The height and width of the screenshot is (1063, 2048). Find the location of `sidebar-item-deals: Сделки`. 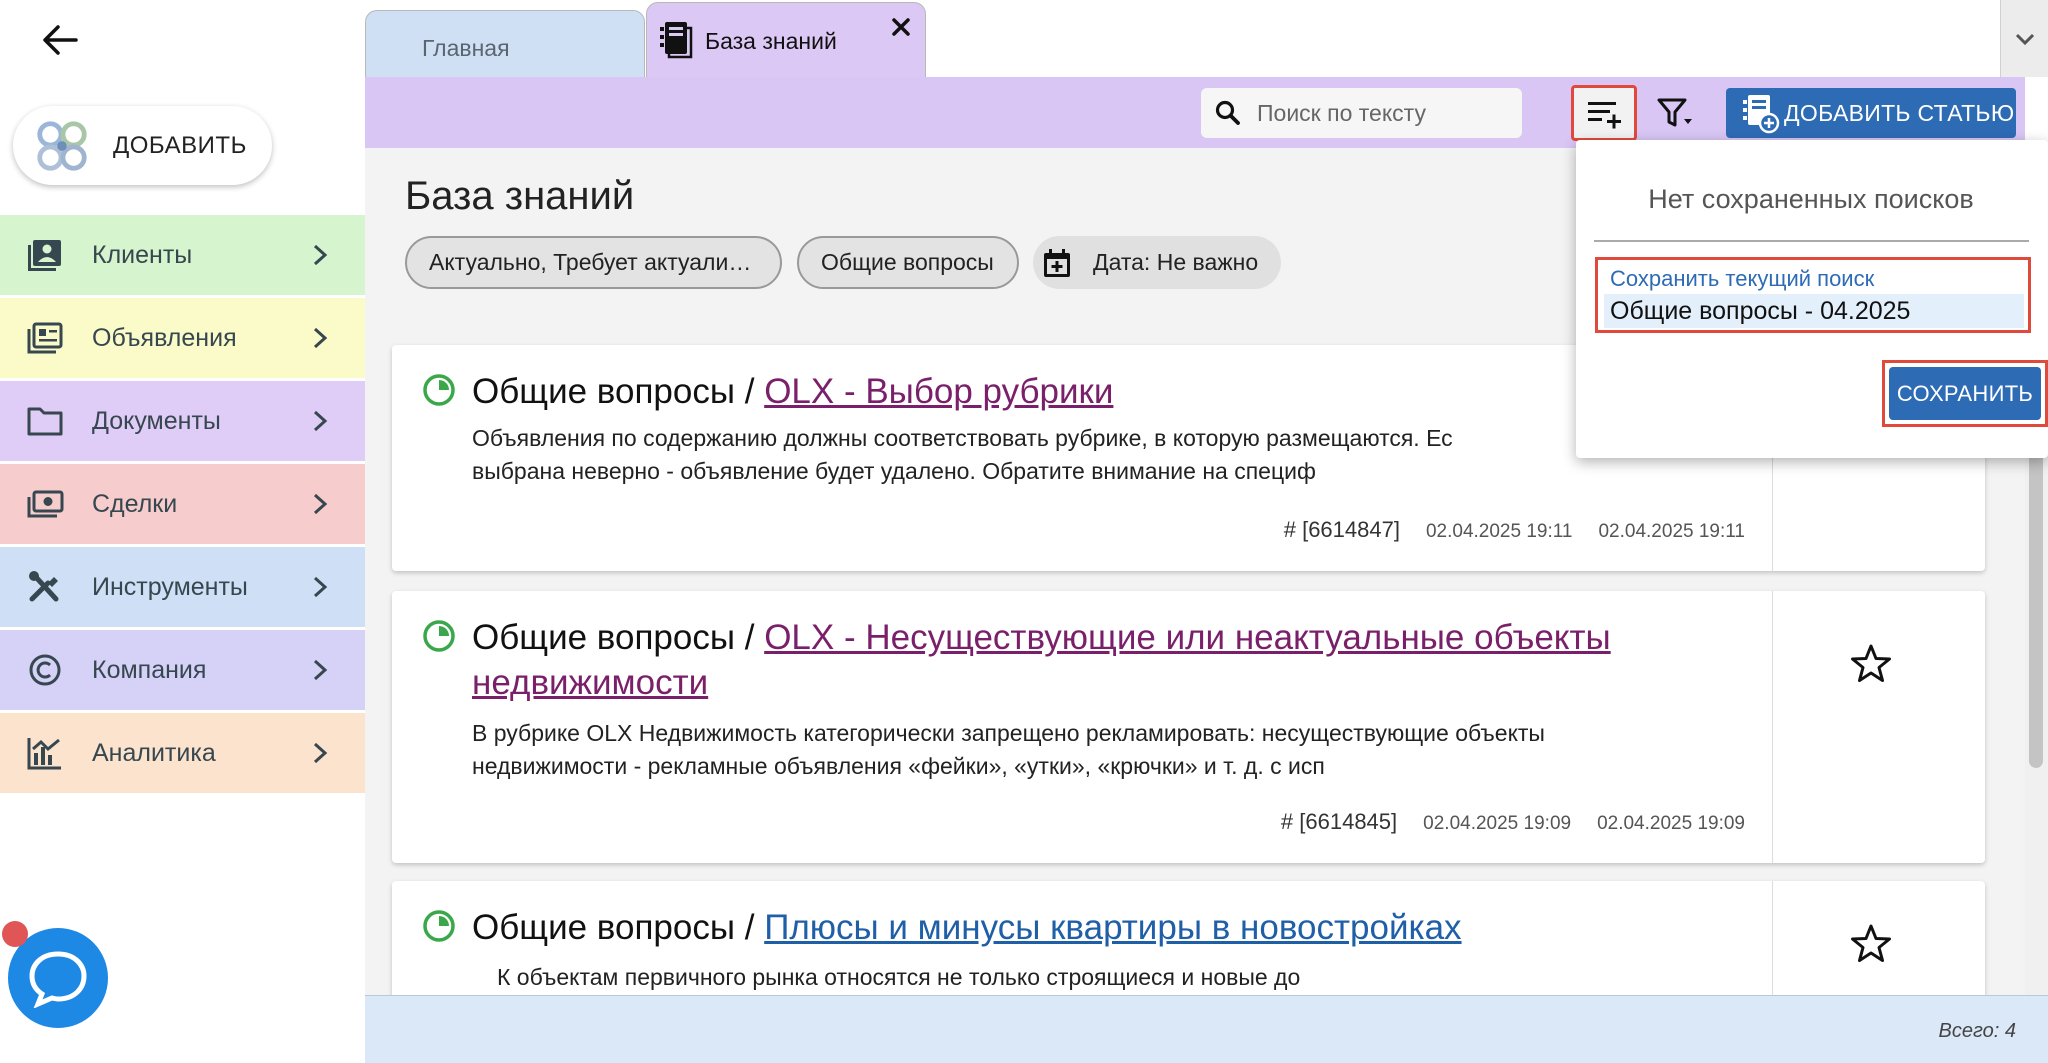

sidebar-item-deals: Сделки is located at coordinates (182, 504).